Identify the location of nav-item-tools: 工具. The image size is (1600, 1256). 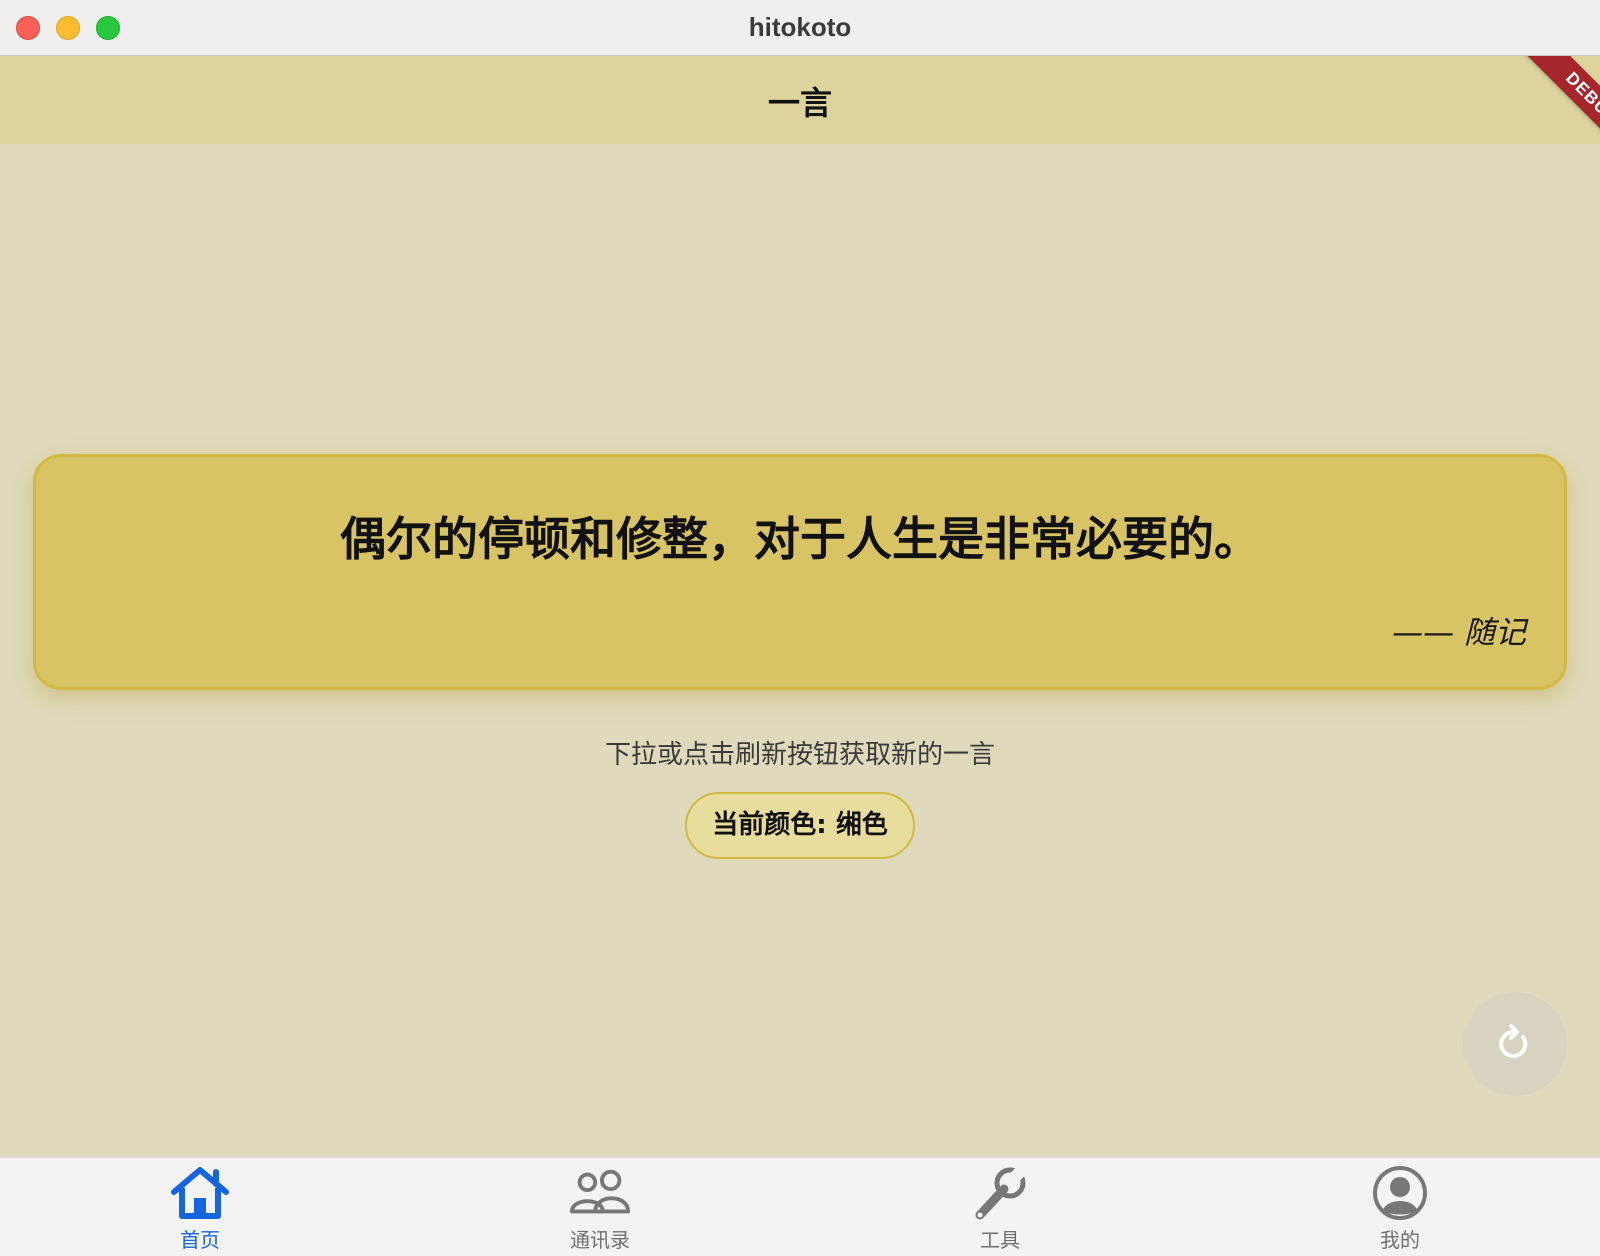
(1000, 1207).